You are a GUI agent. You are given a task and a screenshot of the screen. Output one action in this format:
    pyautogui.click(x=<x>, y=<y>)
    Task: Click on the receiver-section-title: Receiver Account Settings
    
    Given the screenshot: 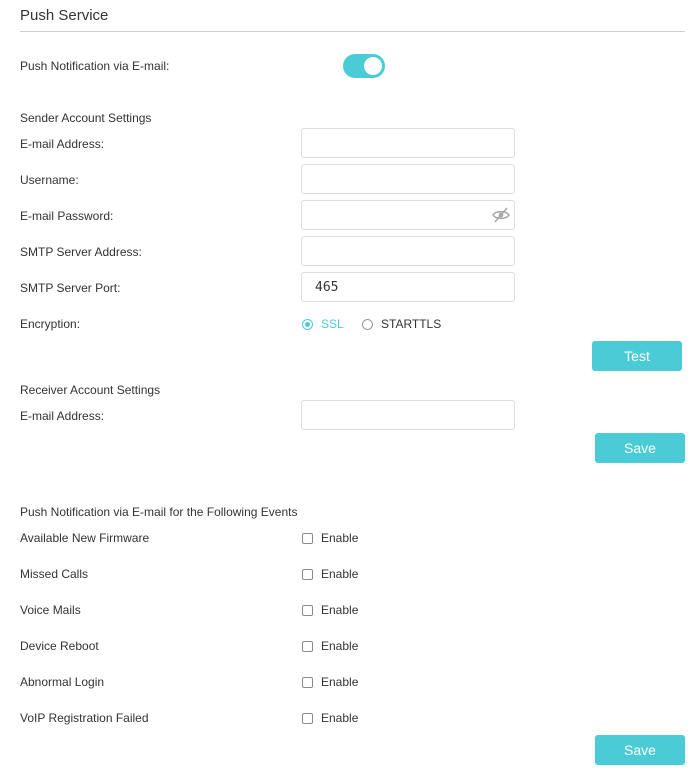 What is the action you would take?
    pyautogui.click(x=90, y=390)
    